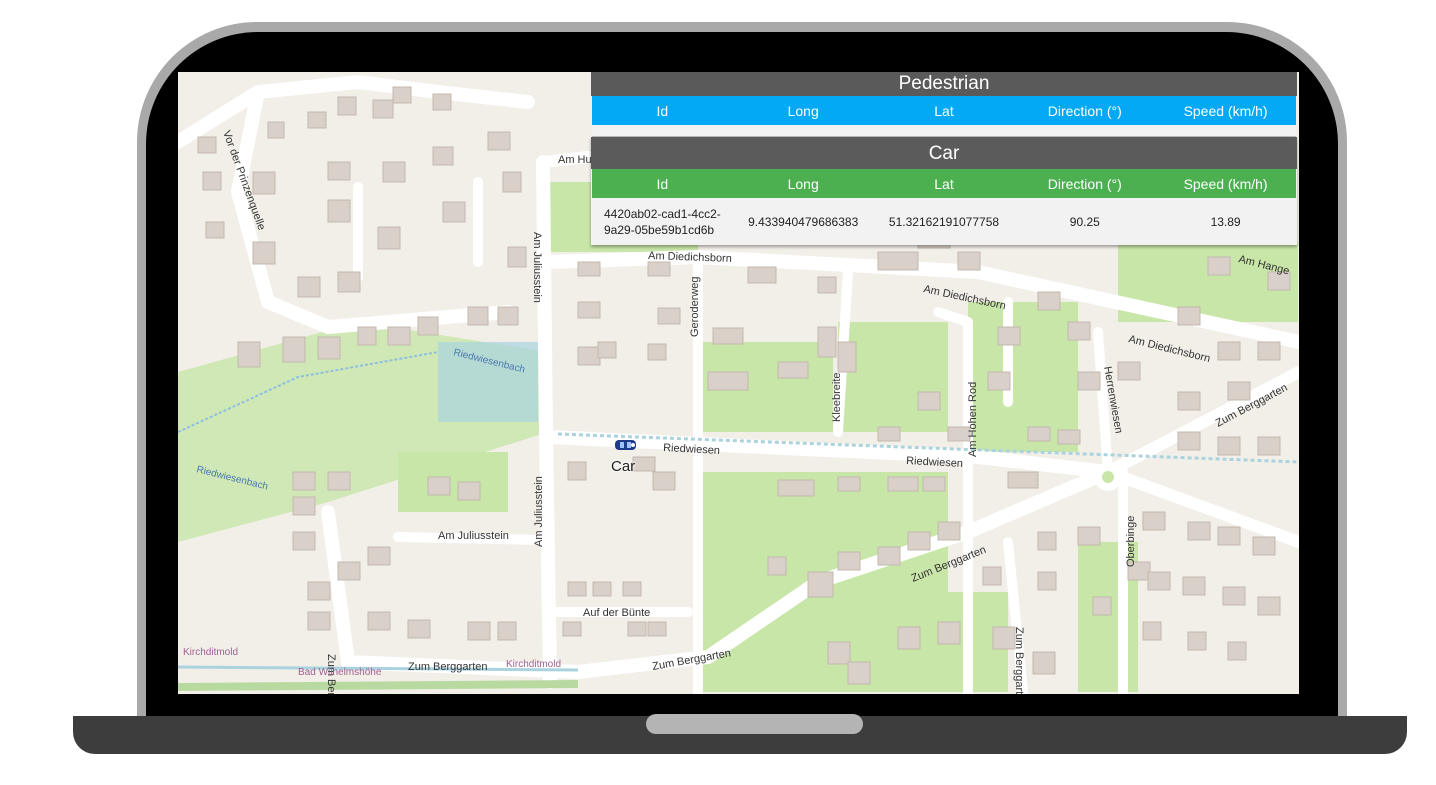 Image resolution: width=1436 pixels, height=785 pixels. I want to click on pedestrian-empty-body, so click(944, 131).